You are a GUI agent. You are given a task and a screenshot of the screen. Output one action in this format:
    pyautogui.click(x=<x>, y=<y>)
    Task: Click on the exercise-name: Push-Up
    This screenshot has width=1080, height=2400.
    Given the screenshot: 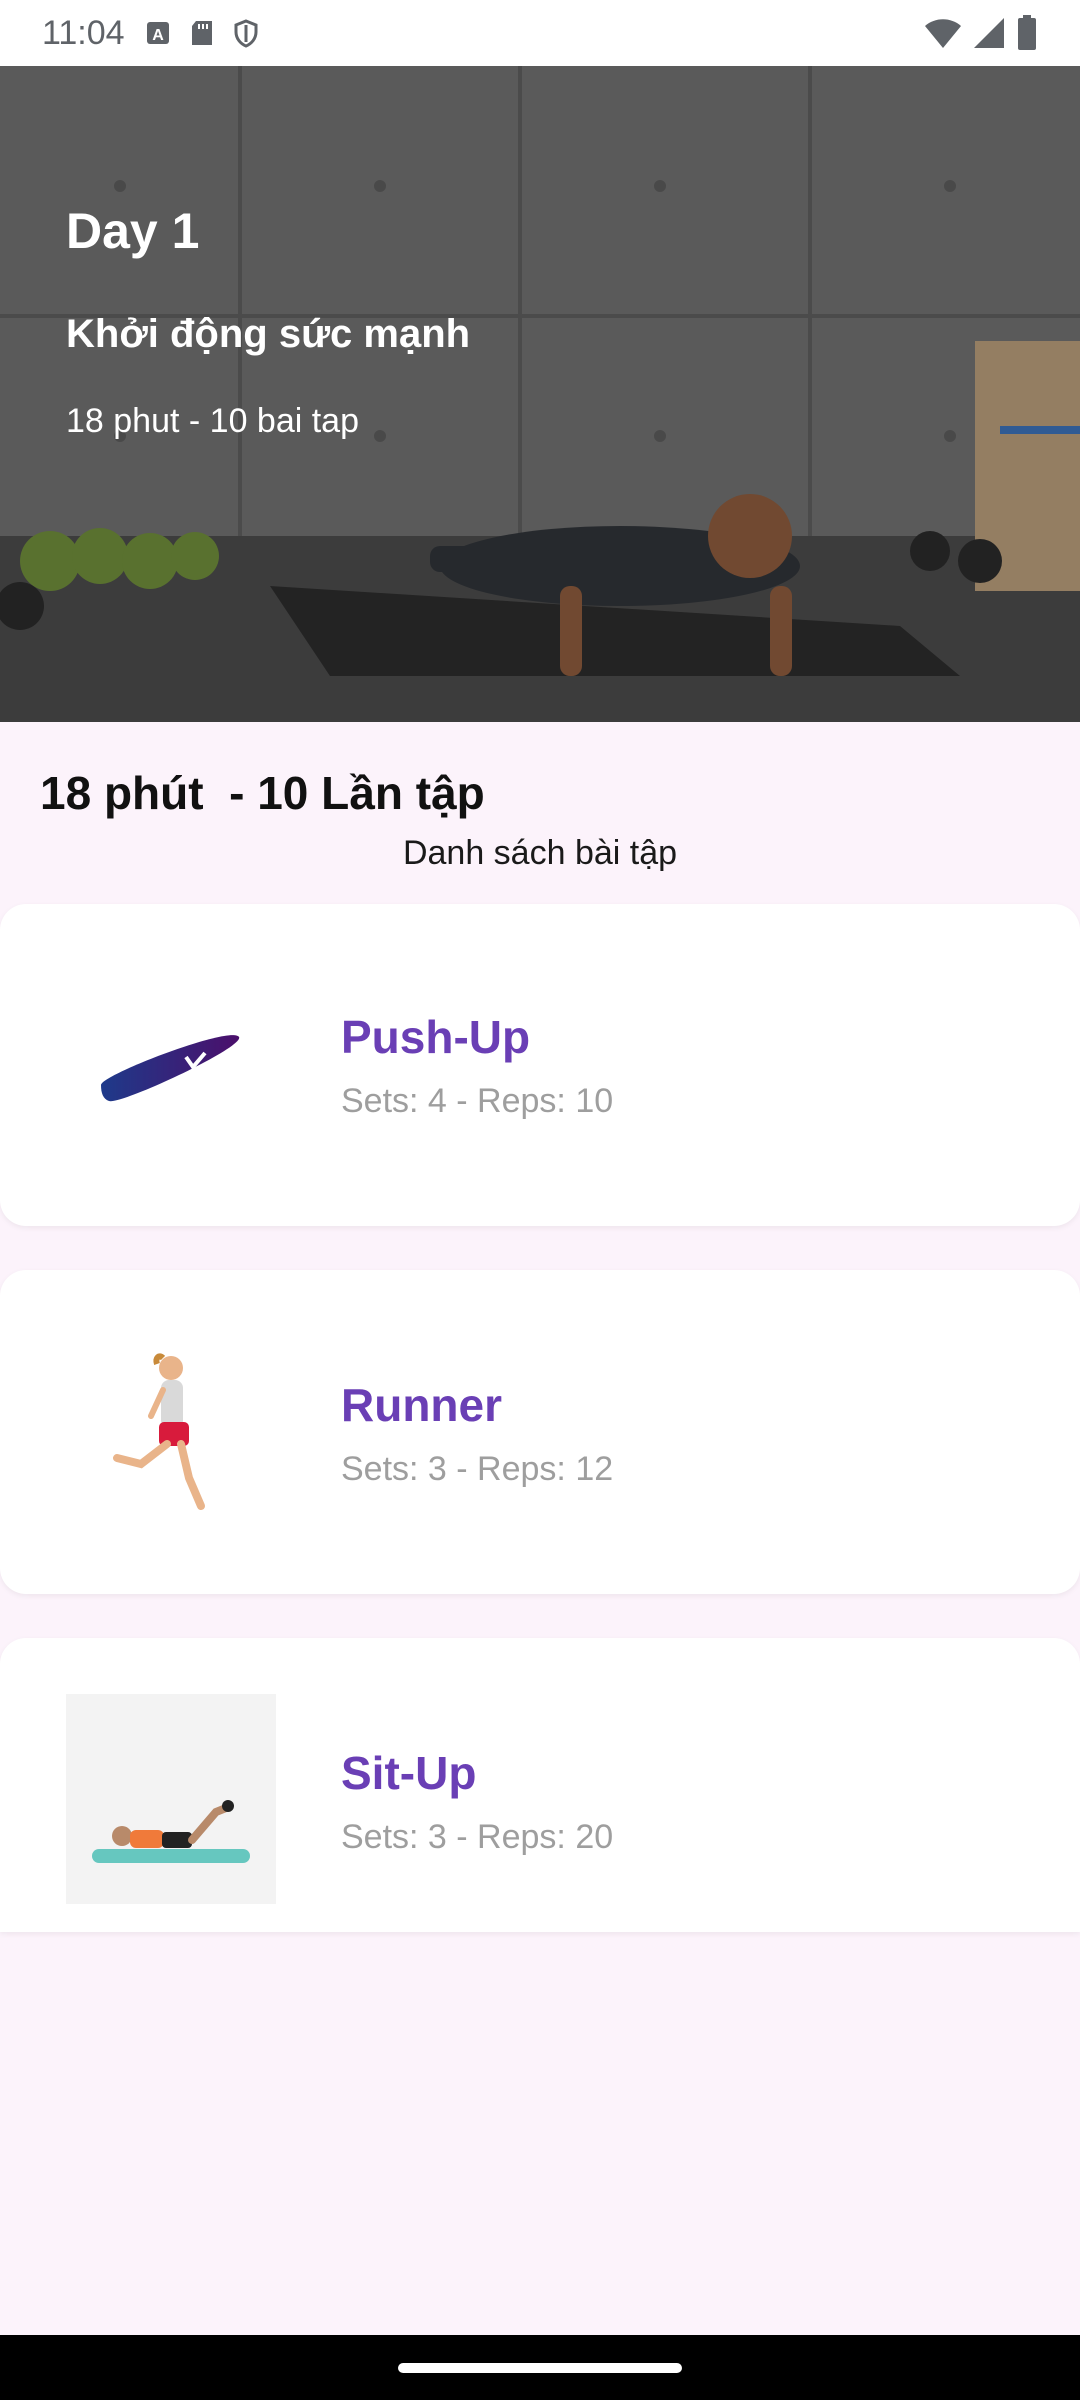 What is the action you would take?
    pyautogui.click(x=436, y=1037)
    